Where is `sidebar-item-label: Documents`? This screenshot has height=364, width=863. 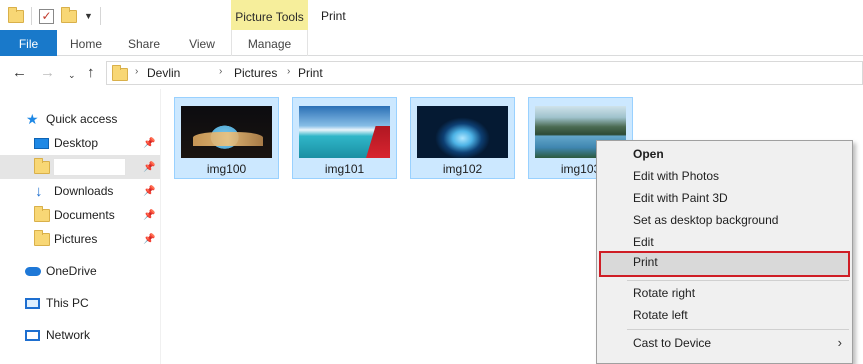
sidebar-item-label: Documents is located at coordinates (84, 215).